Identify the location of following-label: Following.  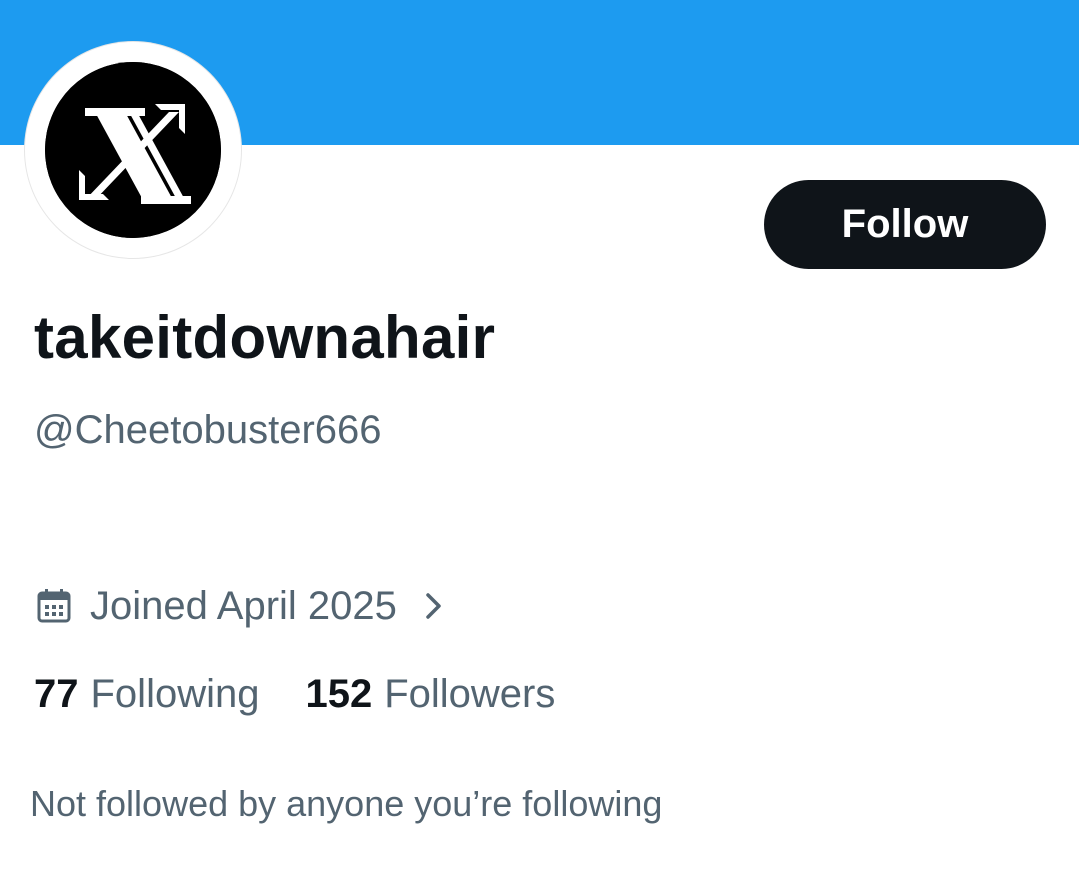
(175, 693).